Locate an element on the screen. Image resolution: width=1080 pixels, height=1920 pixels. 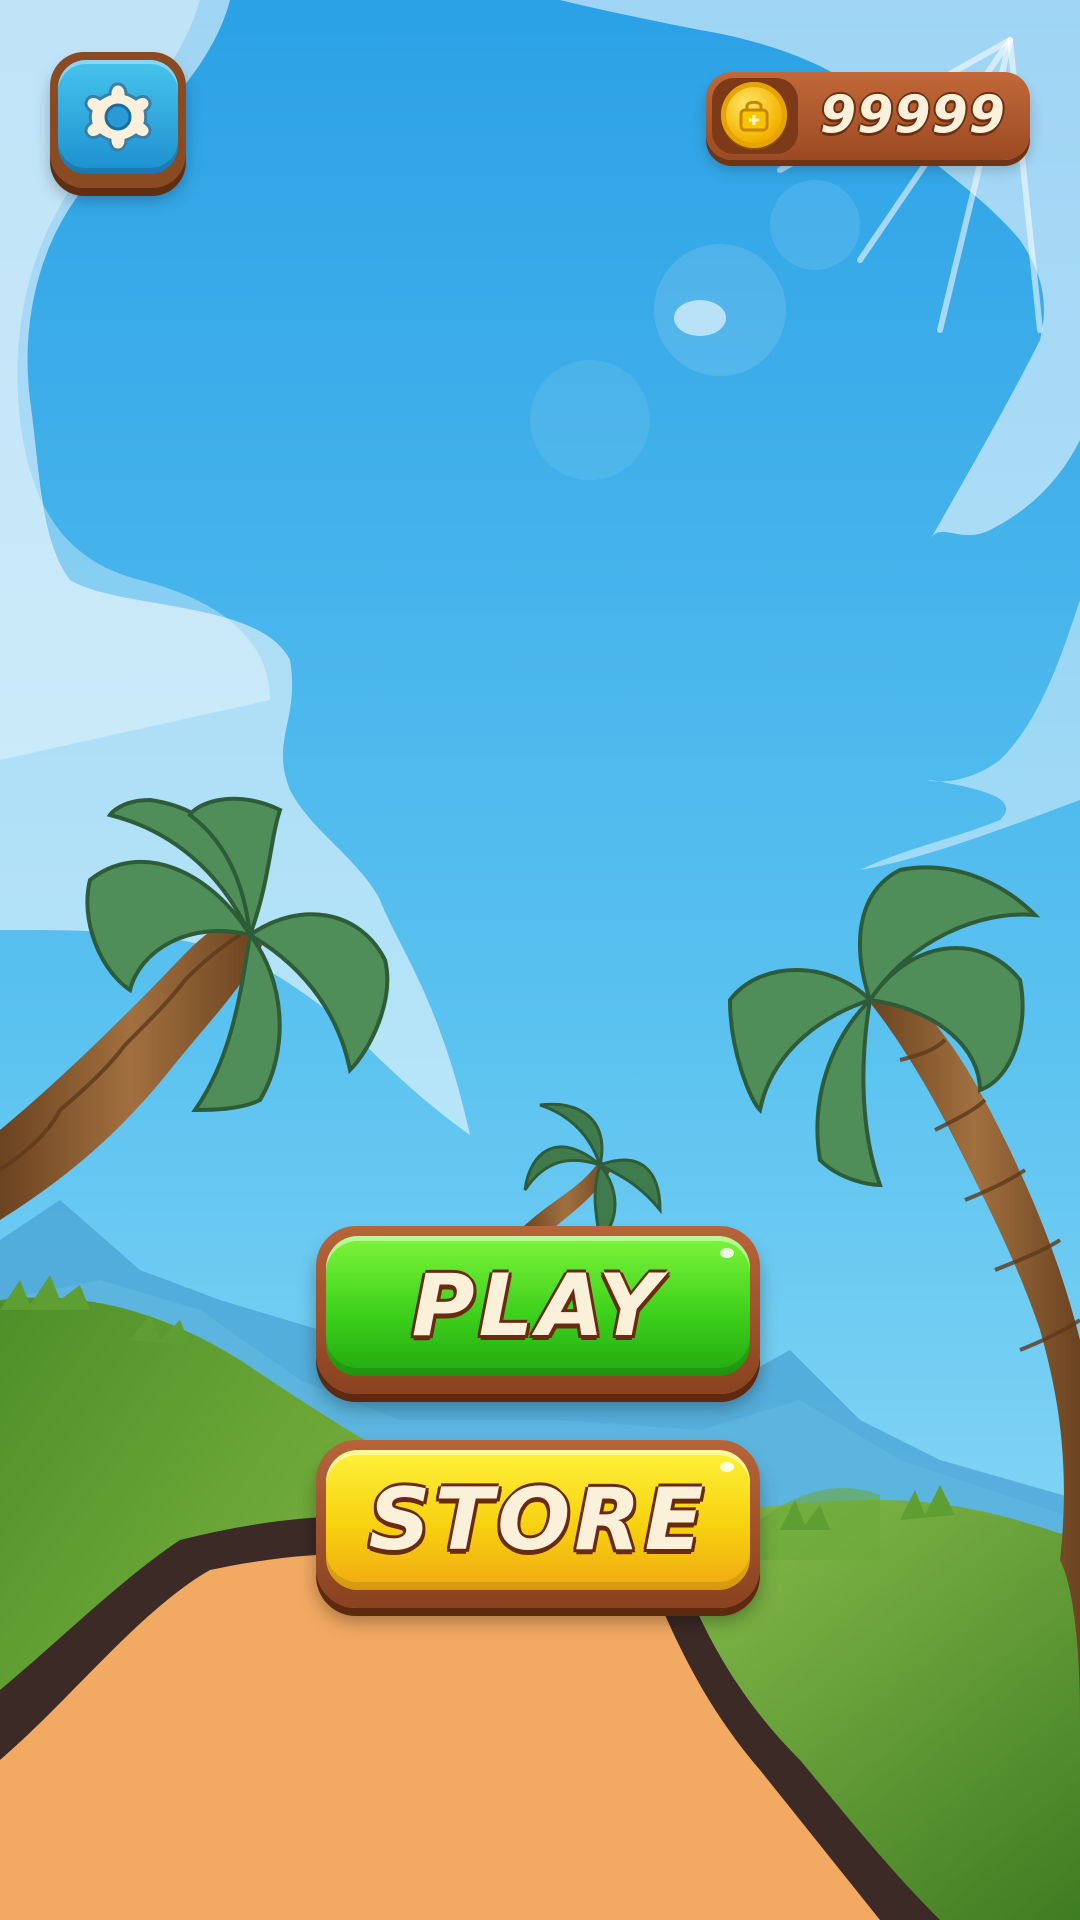
settings-button is located at coordinates (118, 120).